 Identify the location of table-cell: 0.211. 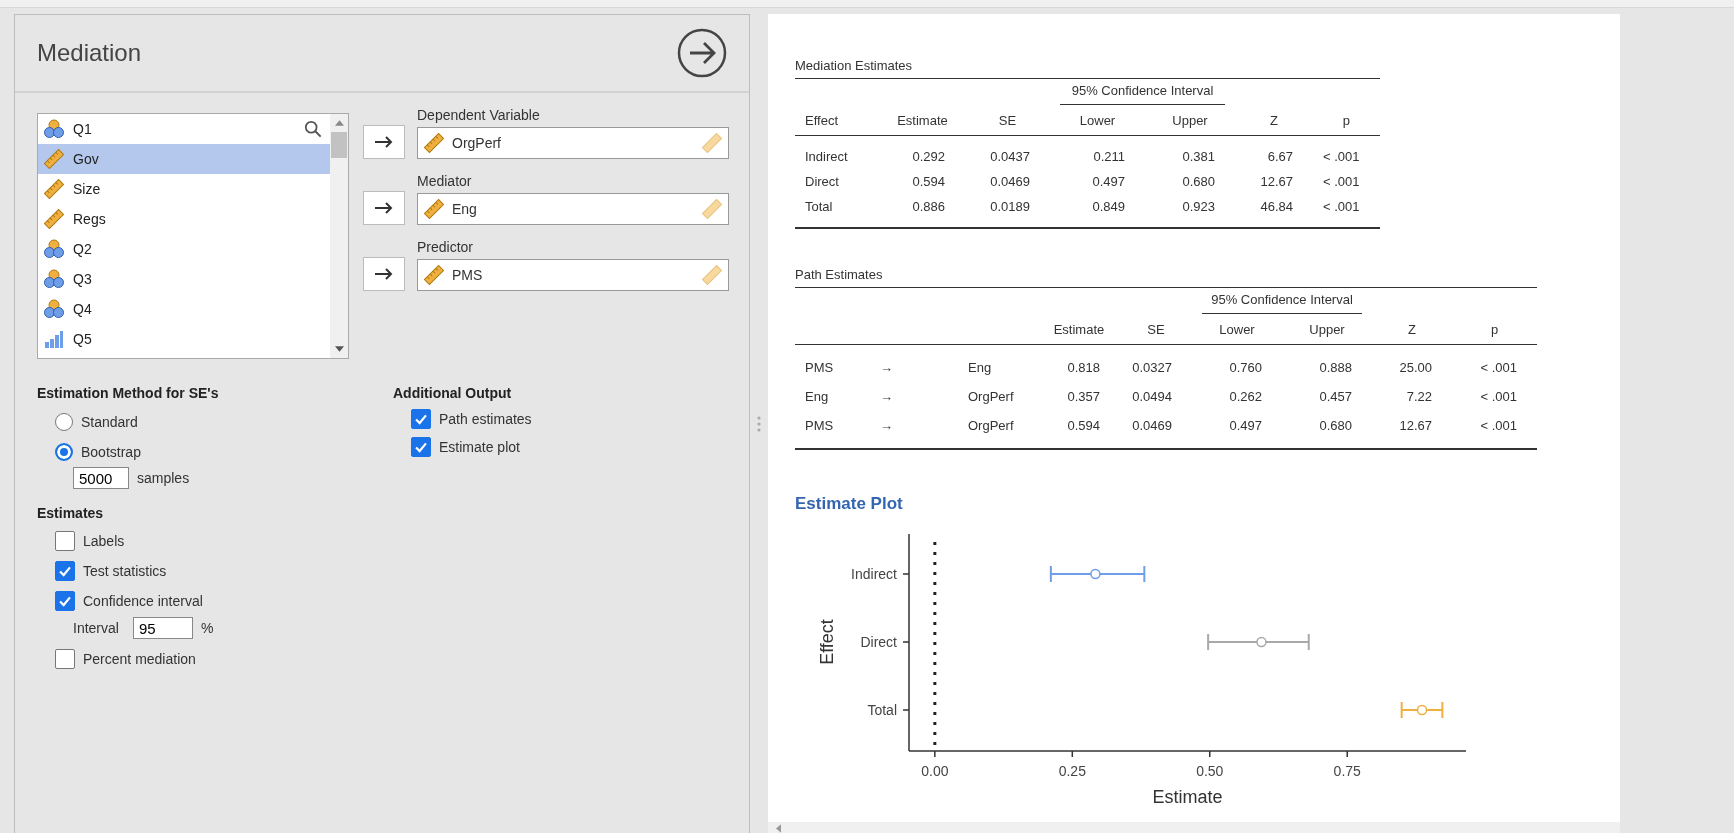
(1109, 156).